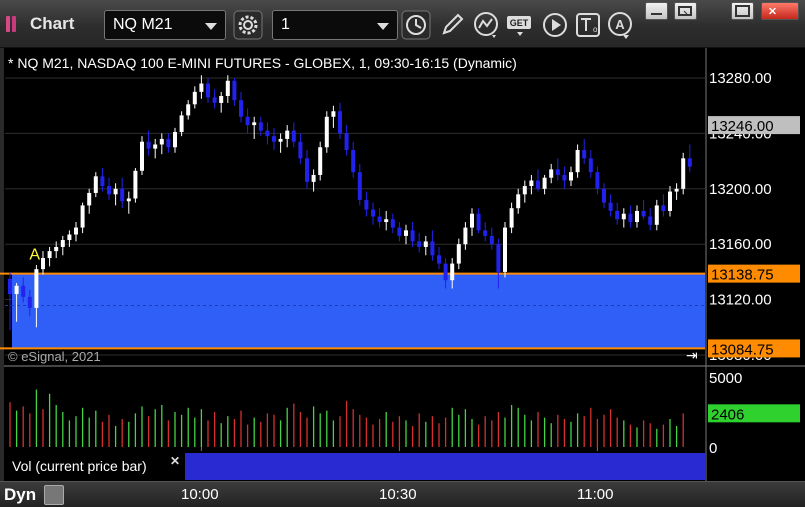 The height and width of the screenshot is (507, 805). What do you see at coordinates (54, 495) in the screenshot?
I see `lock-icon` at bounding box center [54, 495].